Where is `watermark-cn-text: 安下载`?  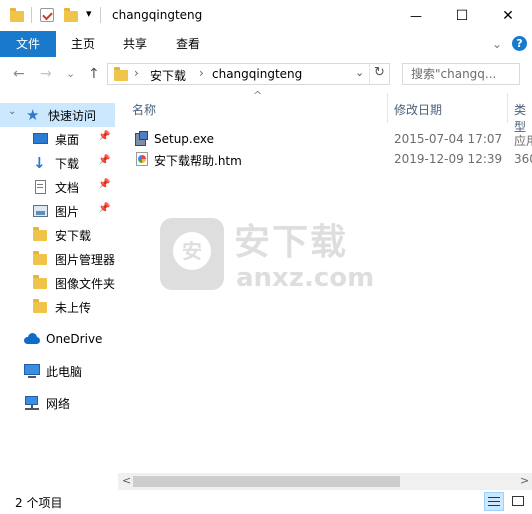
watermark-cn-text: 安下载 is located at coordinates (291, 242).